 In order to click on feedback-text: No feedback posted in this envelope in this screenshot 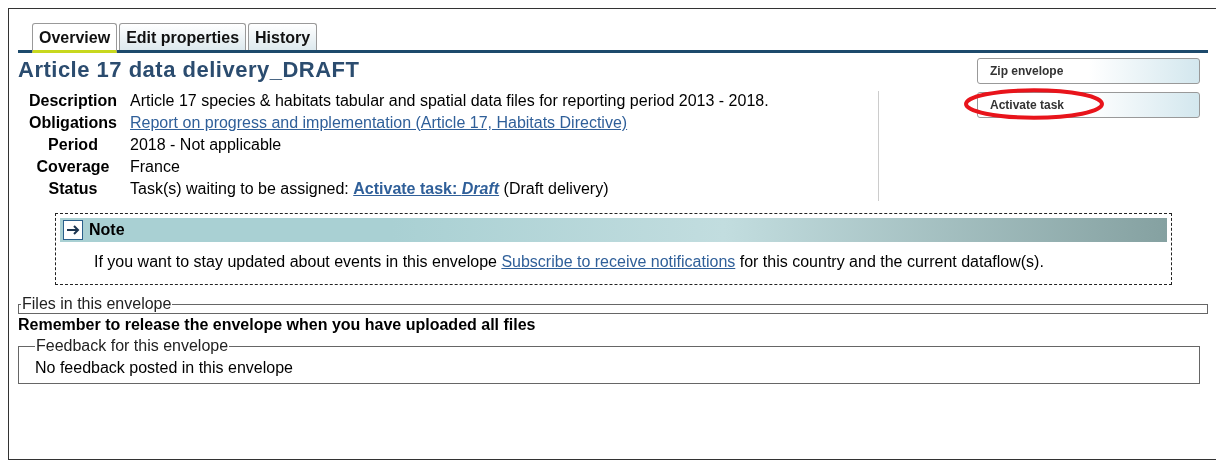, I will do `click(164, 368)`.